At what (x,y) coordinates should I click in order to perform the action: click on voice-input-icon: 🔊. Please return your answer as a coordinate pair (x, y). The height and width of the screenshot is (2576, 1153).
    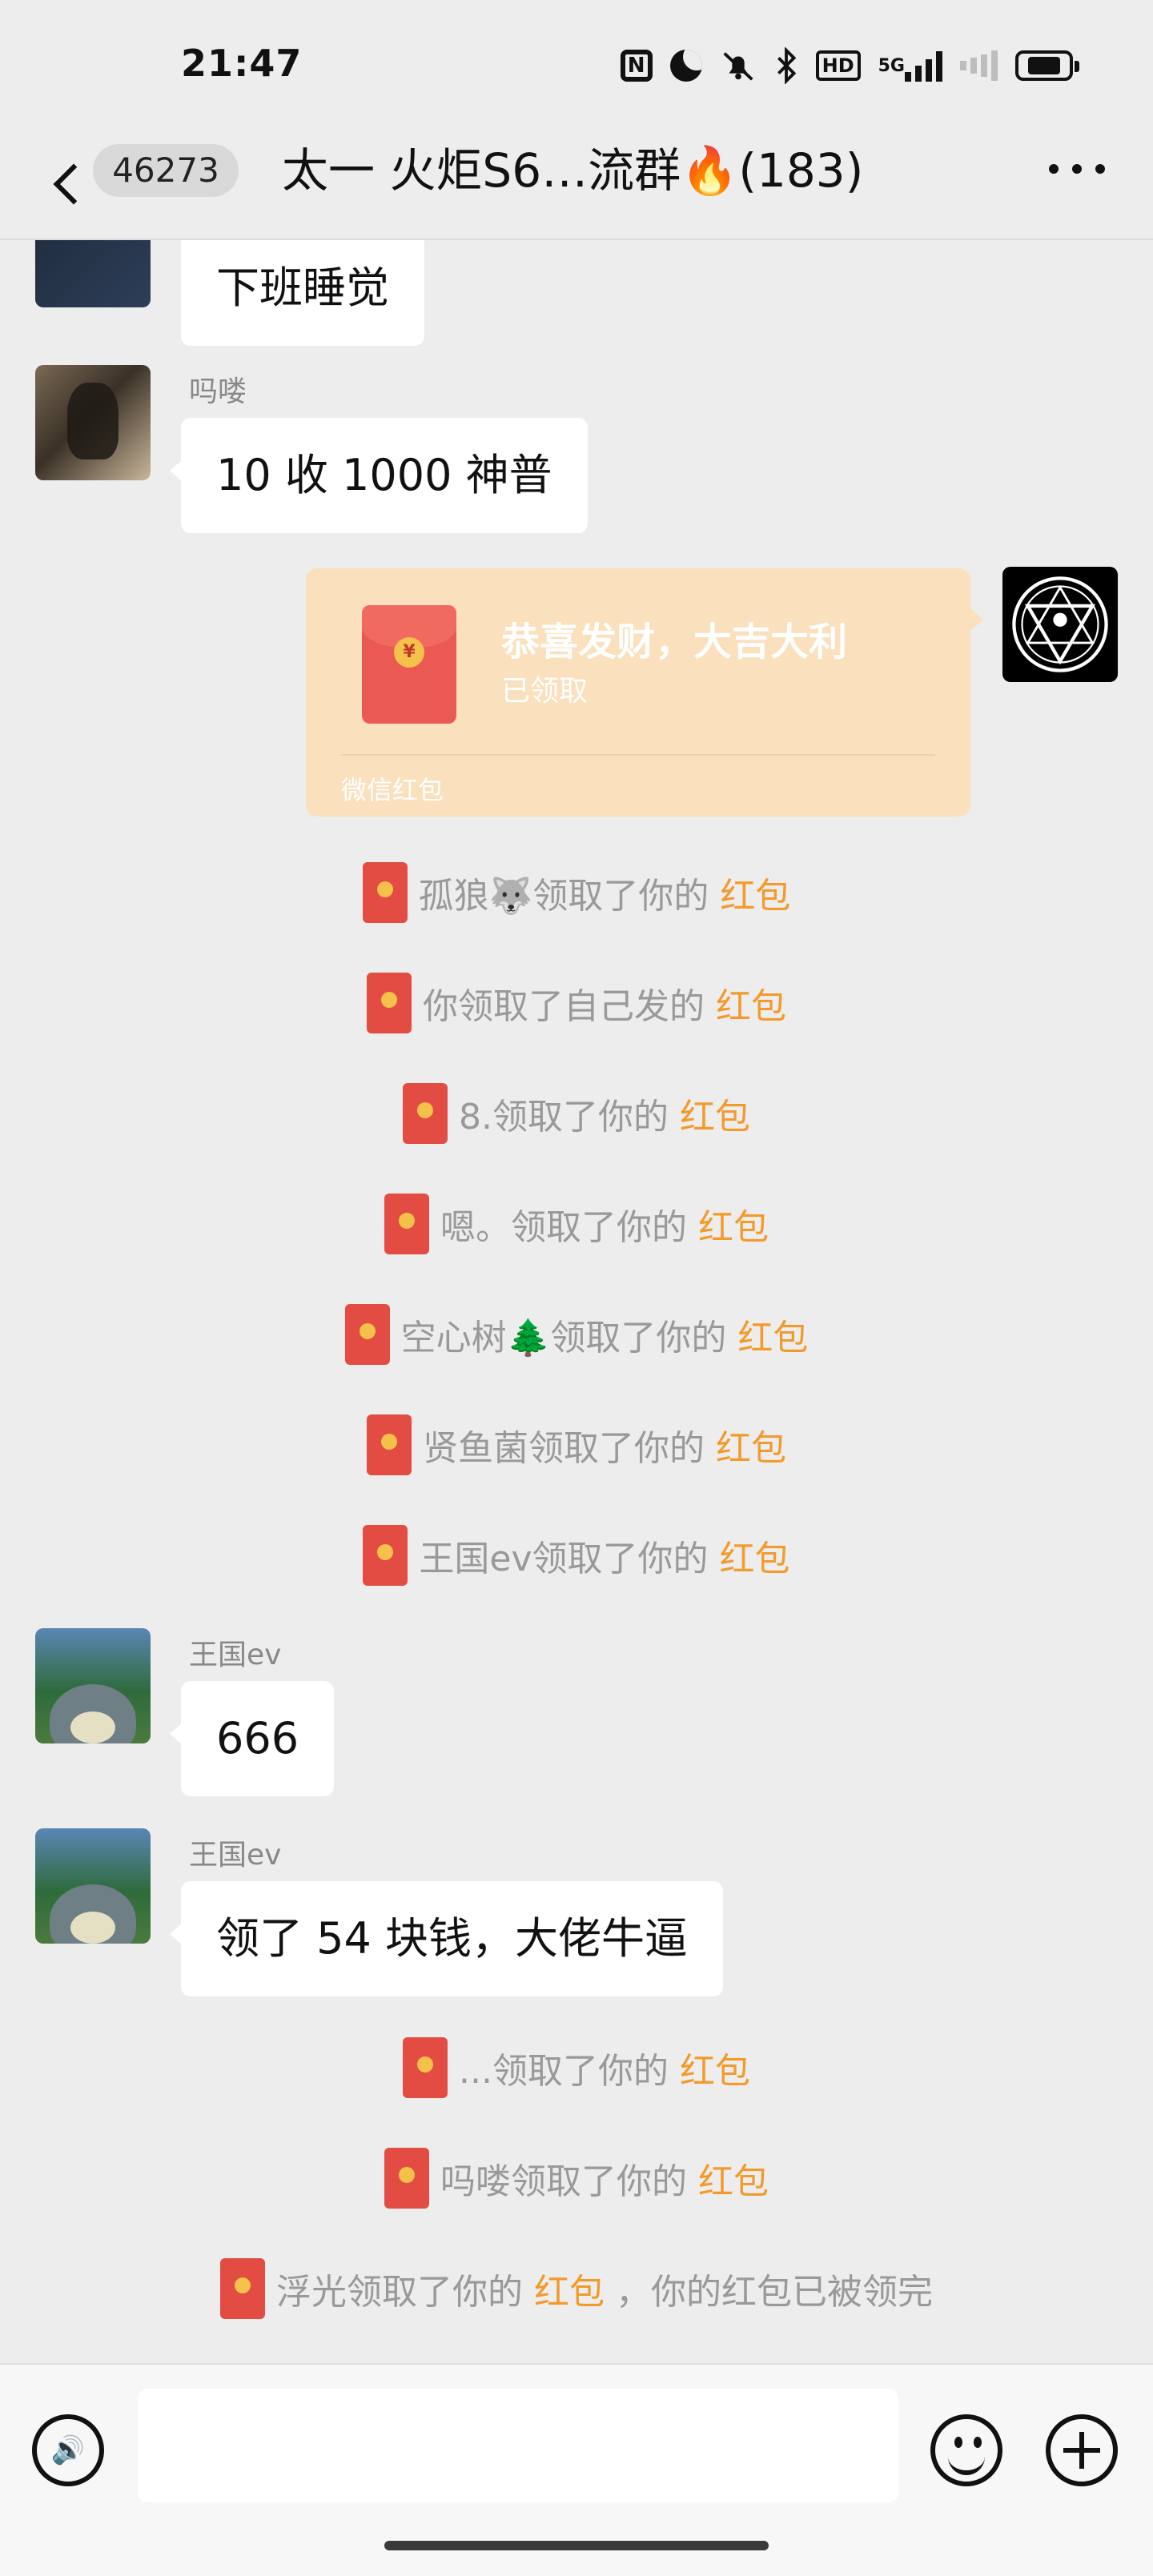
    Looking at the image, I should click on (68, 2450).